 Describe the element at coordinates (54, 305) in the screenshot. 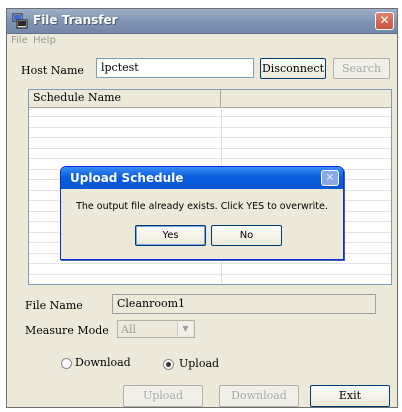

I see `file-name-label: File Name` at that location.